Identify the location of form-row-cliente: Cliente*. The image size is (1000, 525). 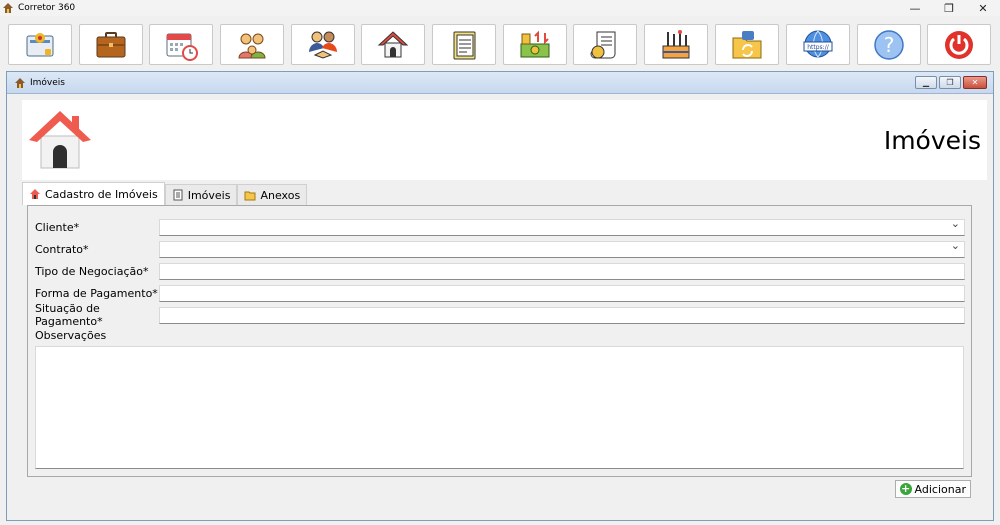
(500, 226).